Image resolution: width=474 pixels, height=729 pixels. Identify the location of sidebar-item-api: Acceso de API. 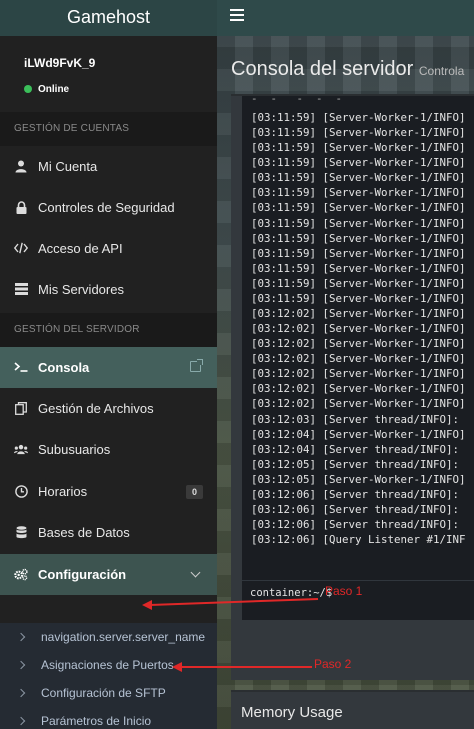
(108, 248).